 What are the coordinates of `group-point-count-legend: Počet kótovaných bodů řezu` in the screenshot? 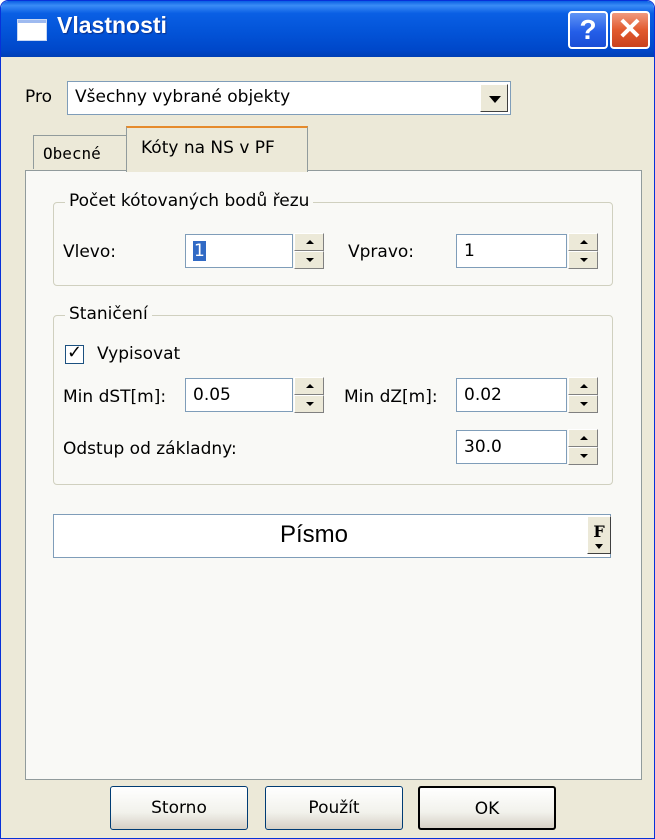 It's located at (189, 201).